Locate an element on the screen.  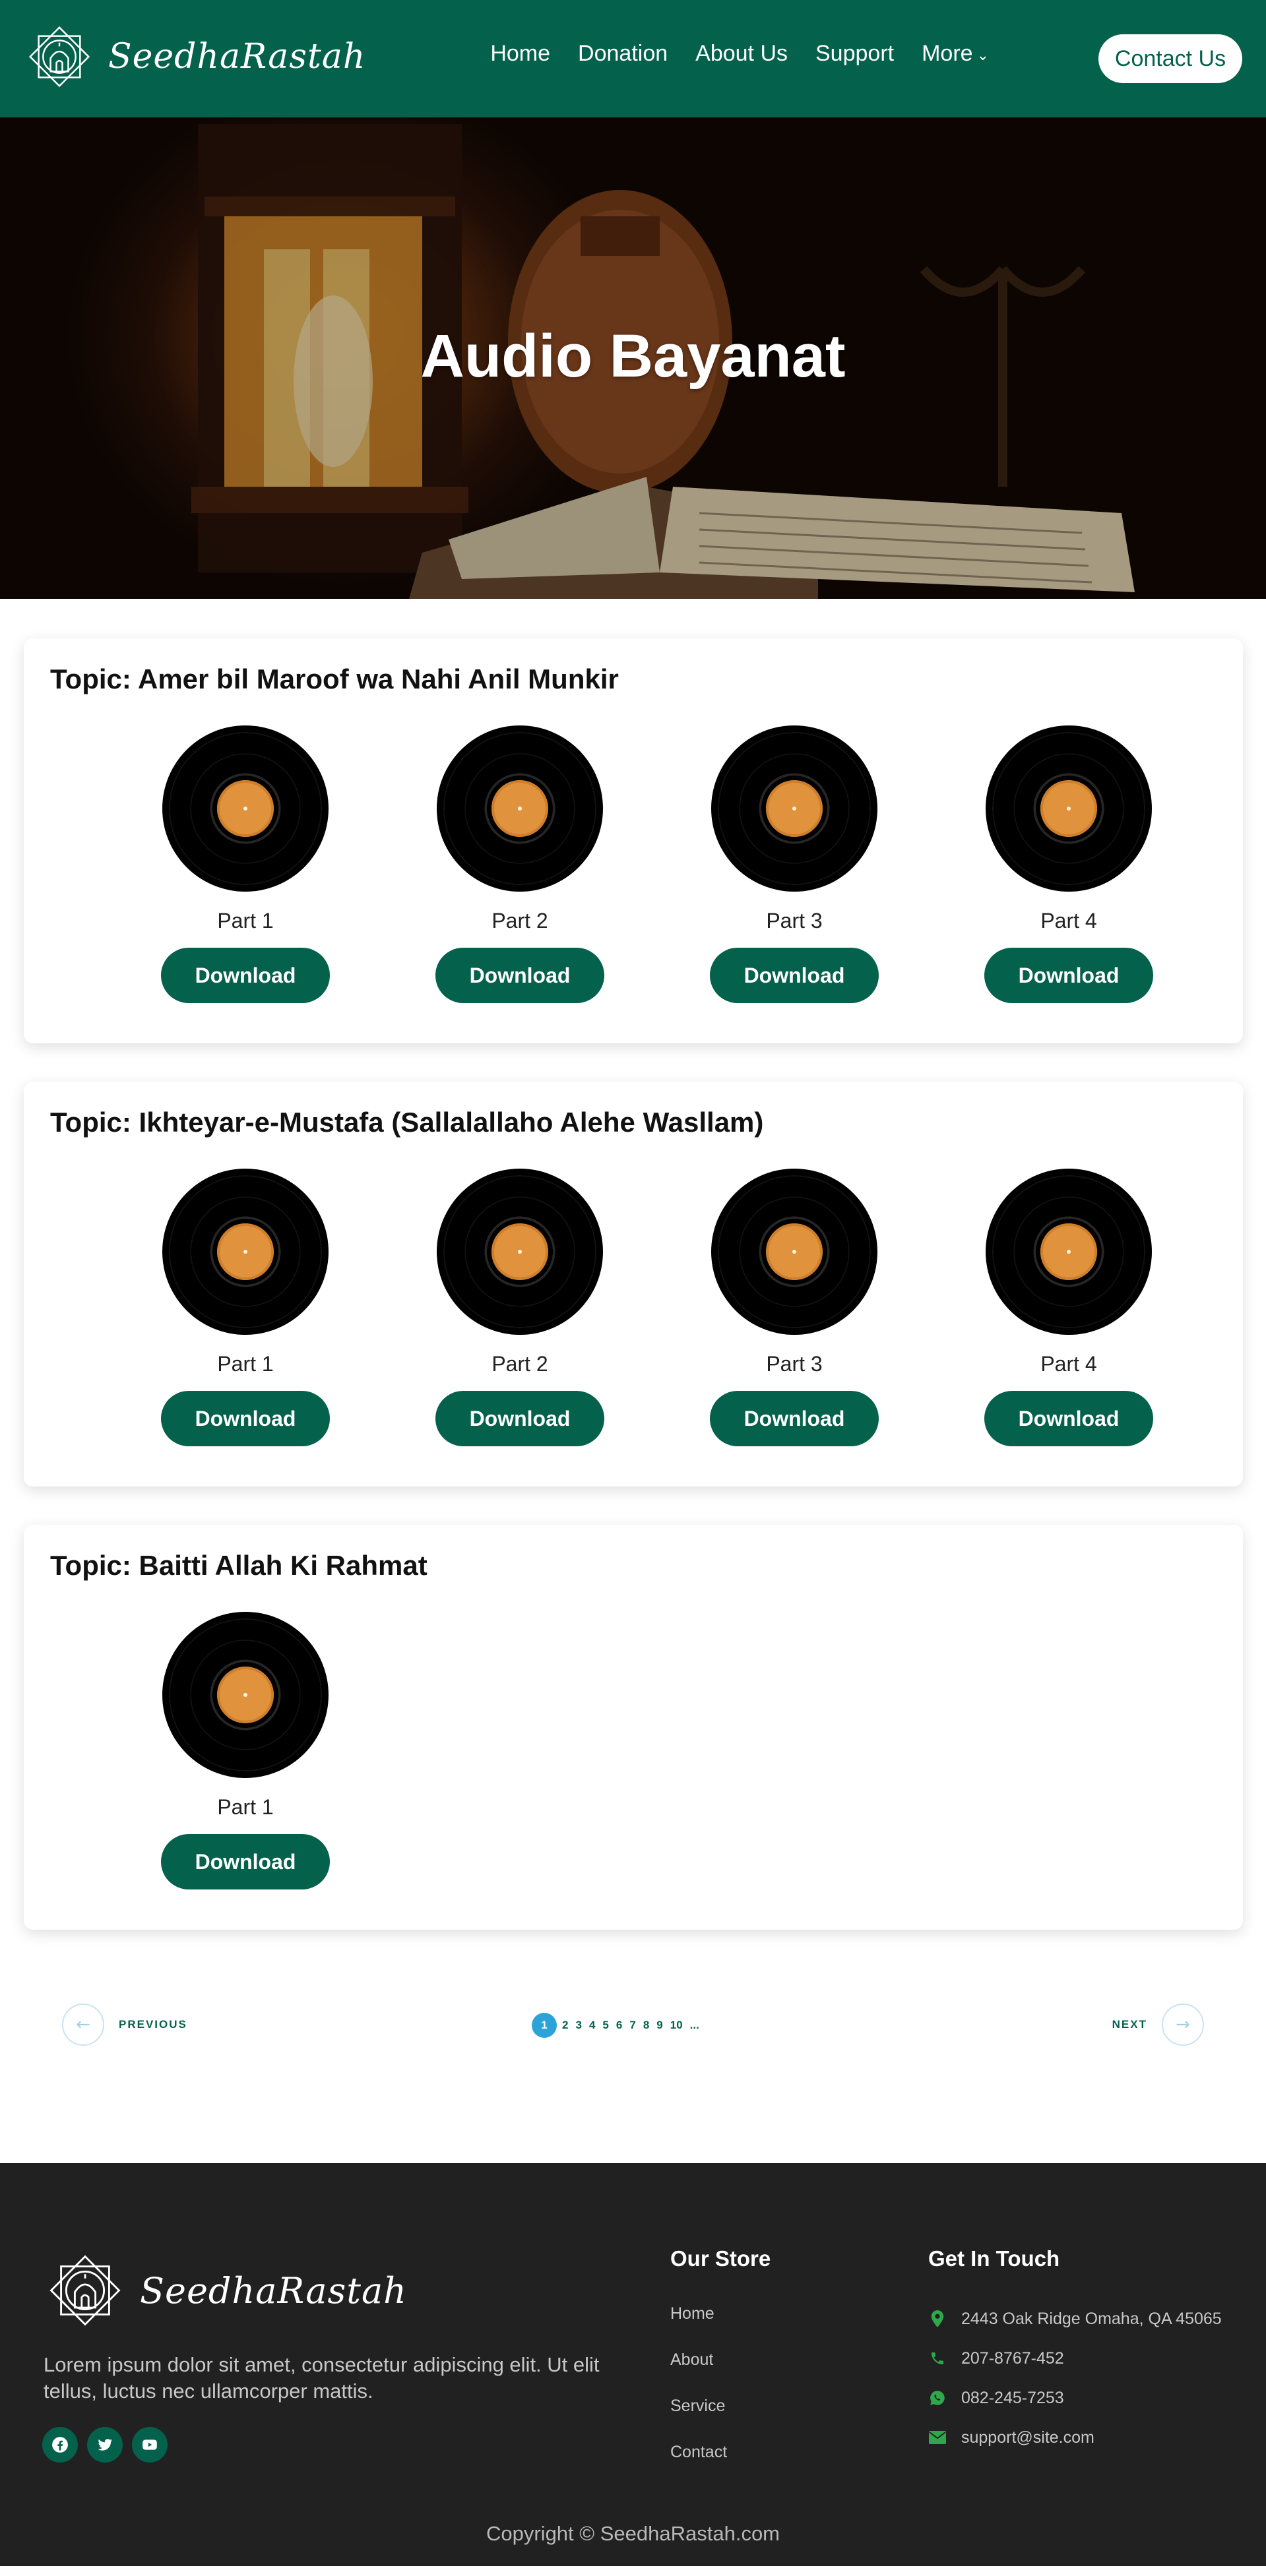
nav-donation: Donation is located at coordinates (623, 54).